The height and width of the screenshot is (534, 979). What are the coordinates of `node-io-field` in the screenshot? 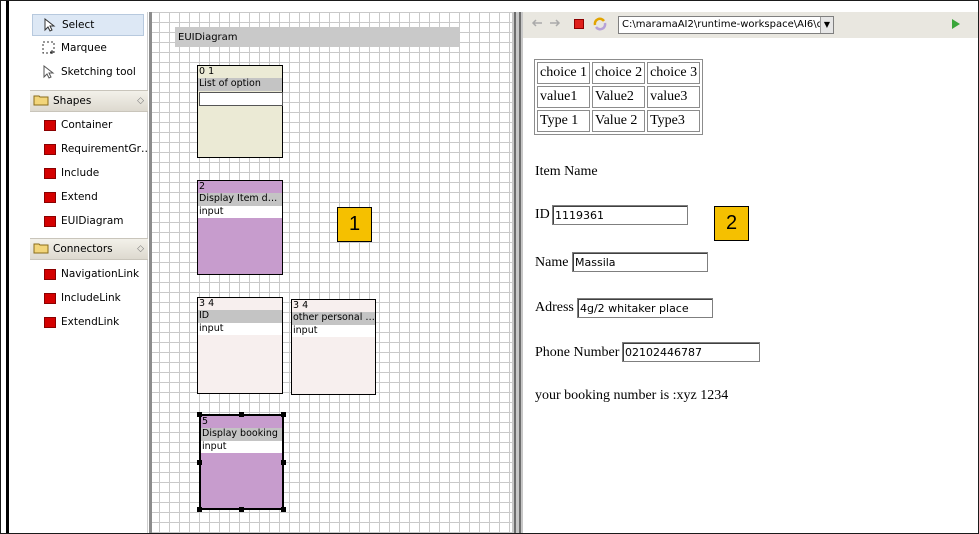 It's located at (241, 99).